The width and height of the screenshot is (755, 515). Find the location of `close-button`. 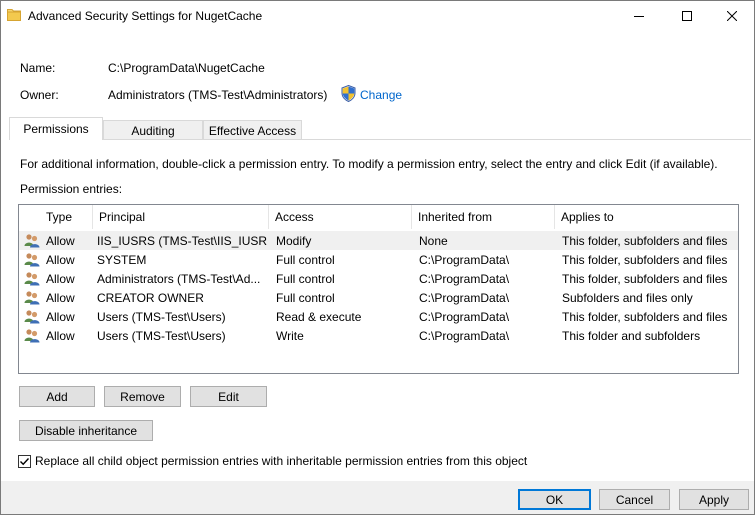

close-button is located at coordinates (732, 16).